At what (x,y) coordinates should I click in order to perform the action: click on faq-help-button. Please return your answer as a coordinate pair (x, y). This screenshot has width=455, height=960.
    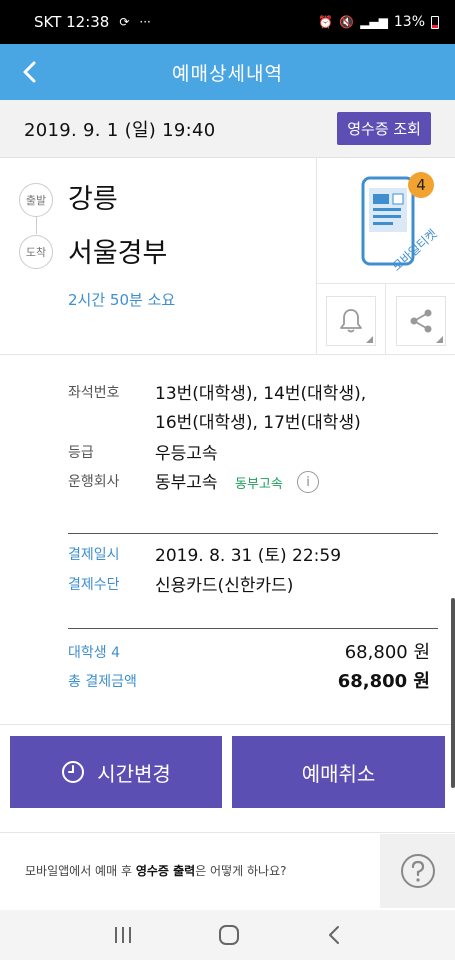
    Looking at the image, I should click on (417, 871).